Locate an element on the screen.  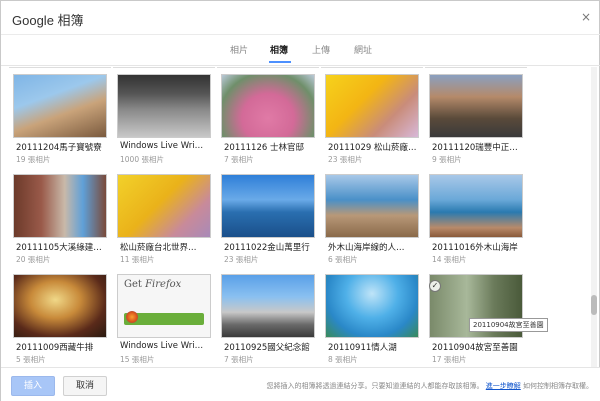
album-card: 20111029 松山菸廠… 23 張相片 is located at coordinates (372, 123).